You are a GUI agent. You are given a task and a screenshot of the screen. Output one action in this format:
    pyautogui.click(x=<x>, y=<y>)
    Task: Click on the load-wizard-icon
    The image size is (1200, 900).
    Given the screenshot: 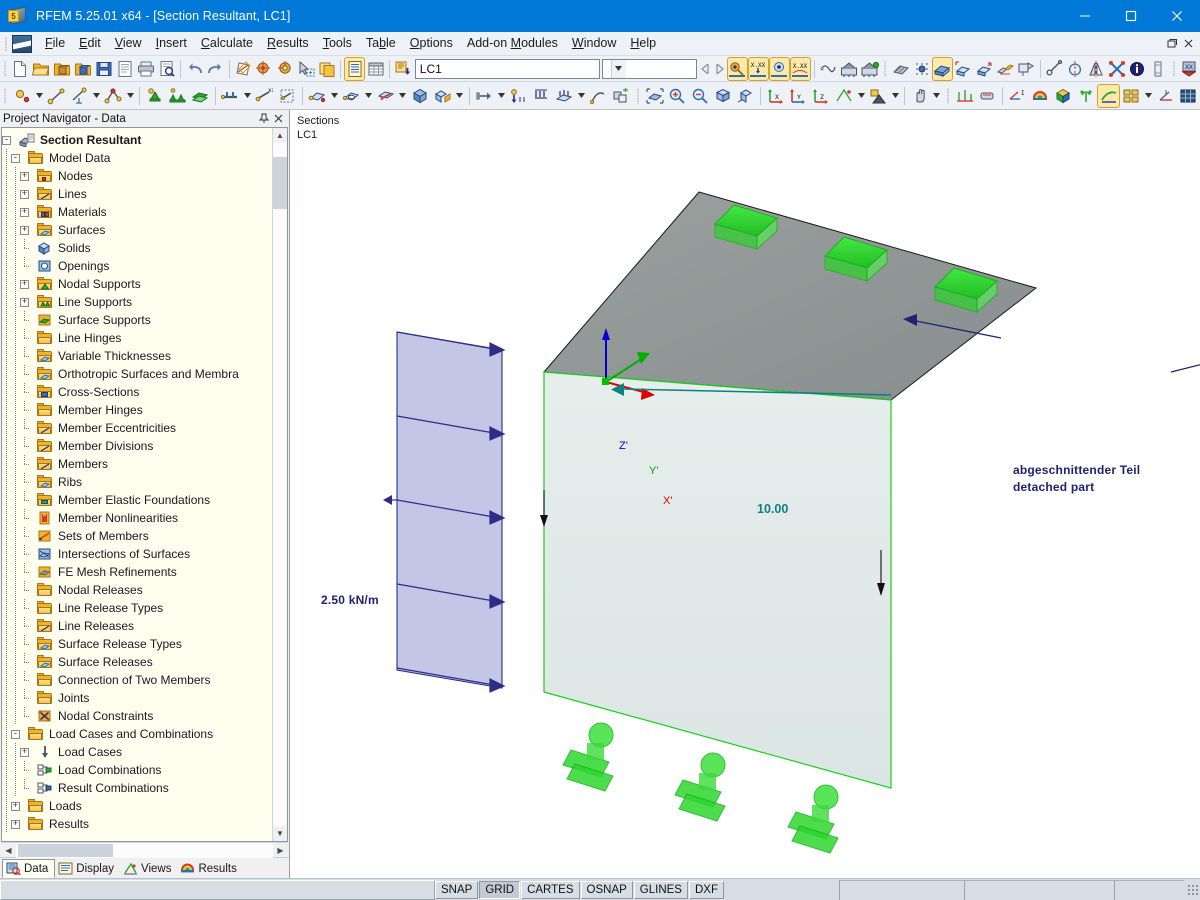 What is the action you would take?
    pyautogui.click(x=1165, y=96)
    